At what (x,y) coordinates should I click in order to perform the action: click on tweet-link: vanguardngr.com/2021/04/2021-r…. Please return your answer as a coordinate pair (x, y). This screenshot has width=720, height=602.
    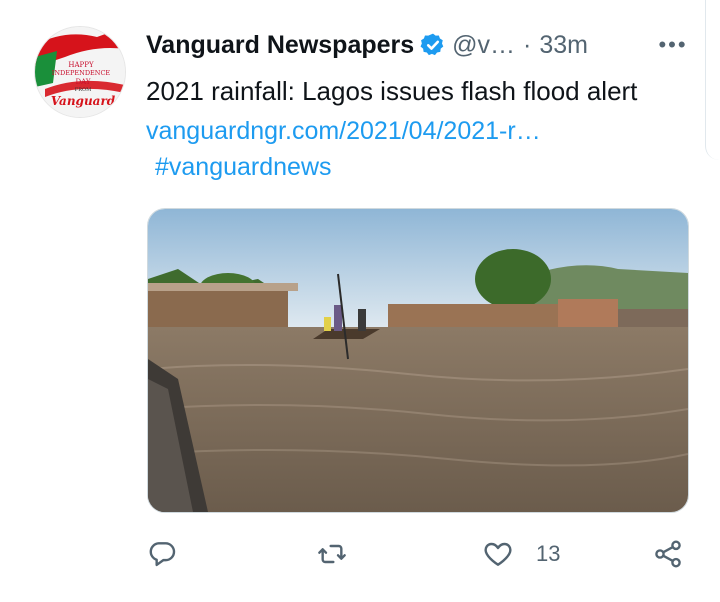
    Looking at the image, I should click on (343, 131).